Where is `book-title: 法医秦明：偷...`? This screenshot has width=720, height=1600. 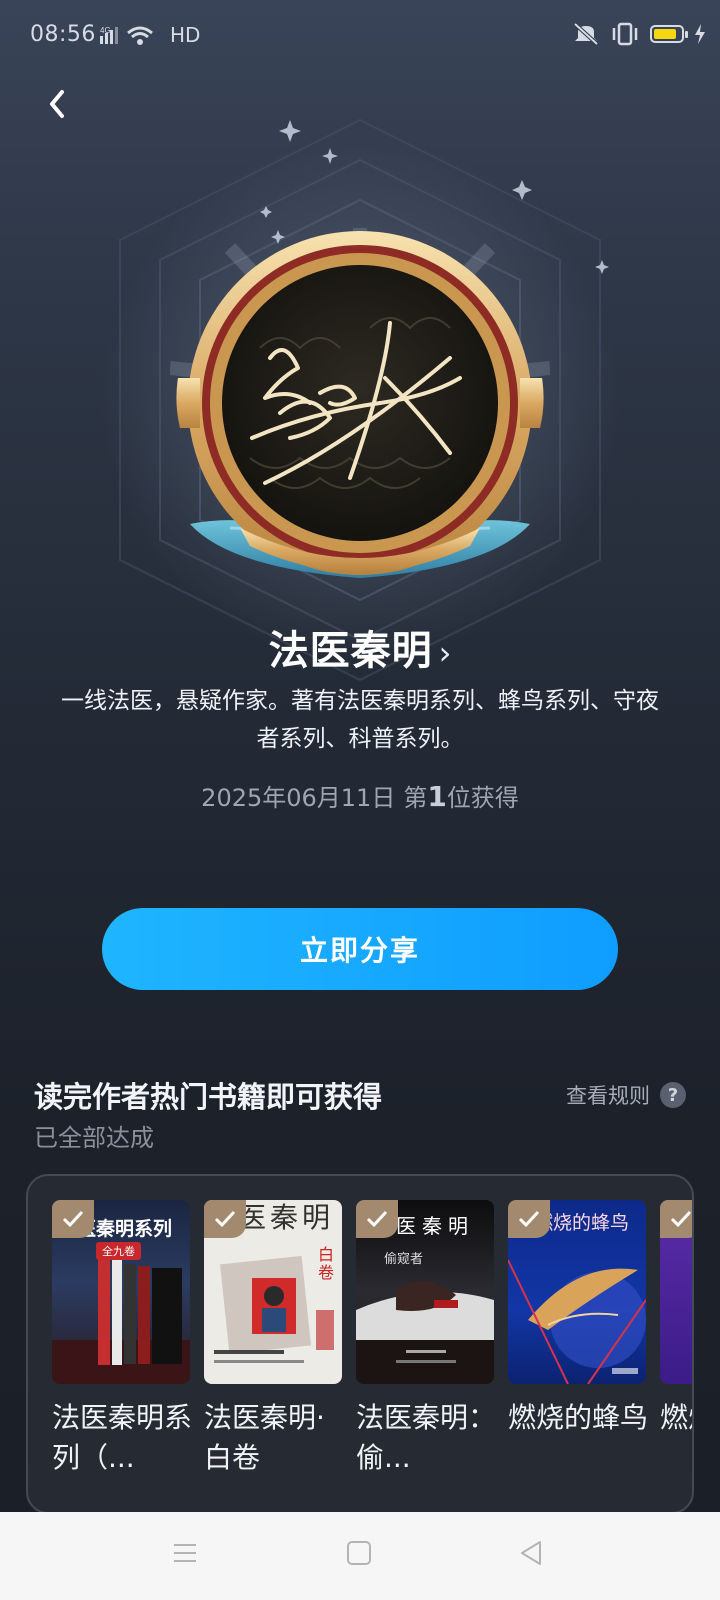
book-title: 法医秦明：偷... is located at coordinates (426, 1437).